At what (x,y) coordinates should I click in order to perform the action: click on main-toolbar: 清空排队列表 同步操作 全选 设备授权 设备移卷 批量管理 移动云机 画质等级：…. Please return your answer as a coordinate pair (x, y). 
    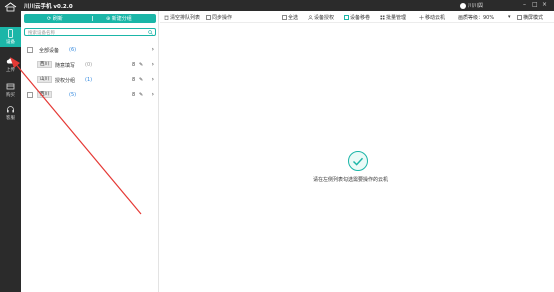
    Looking at the image, I should click on (357, 17).